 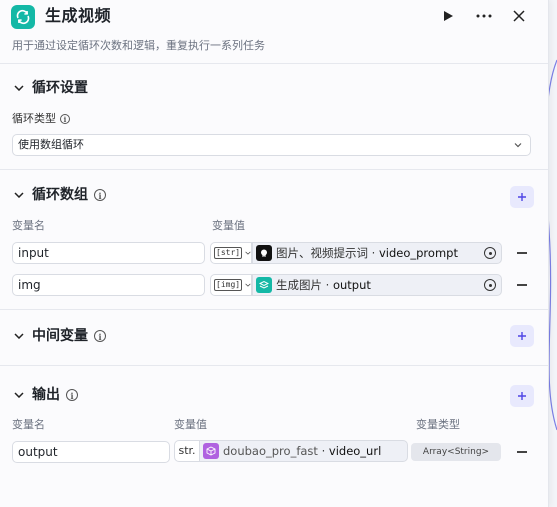 What do you see at coordinates (91, 452) in the screenshot?
I see `output-name-input: output` at bounding box center [91, 452].